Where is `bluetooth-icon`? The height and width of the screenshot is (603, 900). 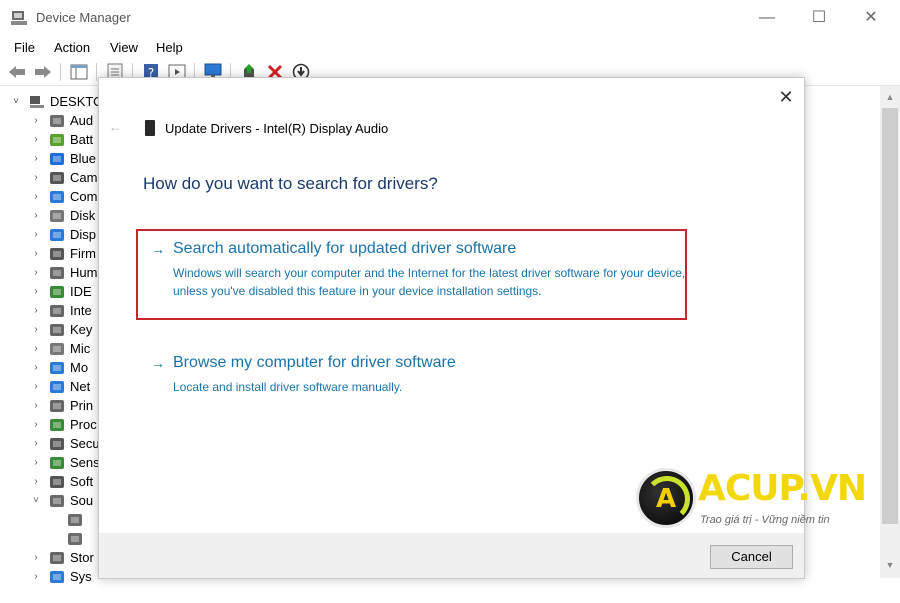
bluetooth-icon is located at coordinates (57, 159).